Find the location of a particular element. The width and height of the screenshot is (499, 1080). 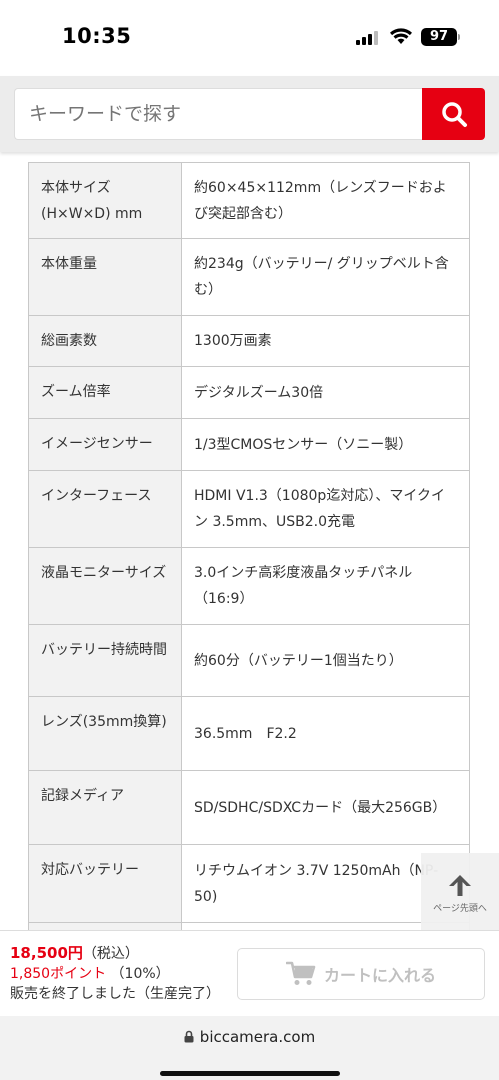

spec-label: バッテリー持続時間 is located at coordinates (105, 660).